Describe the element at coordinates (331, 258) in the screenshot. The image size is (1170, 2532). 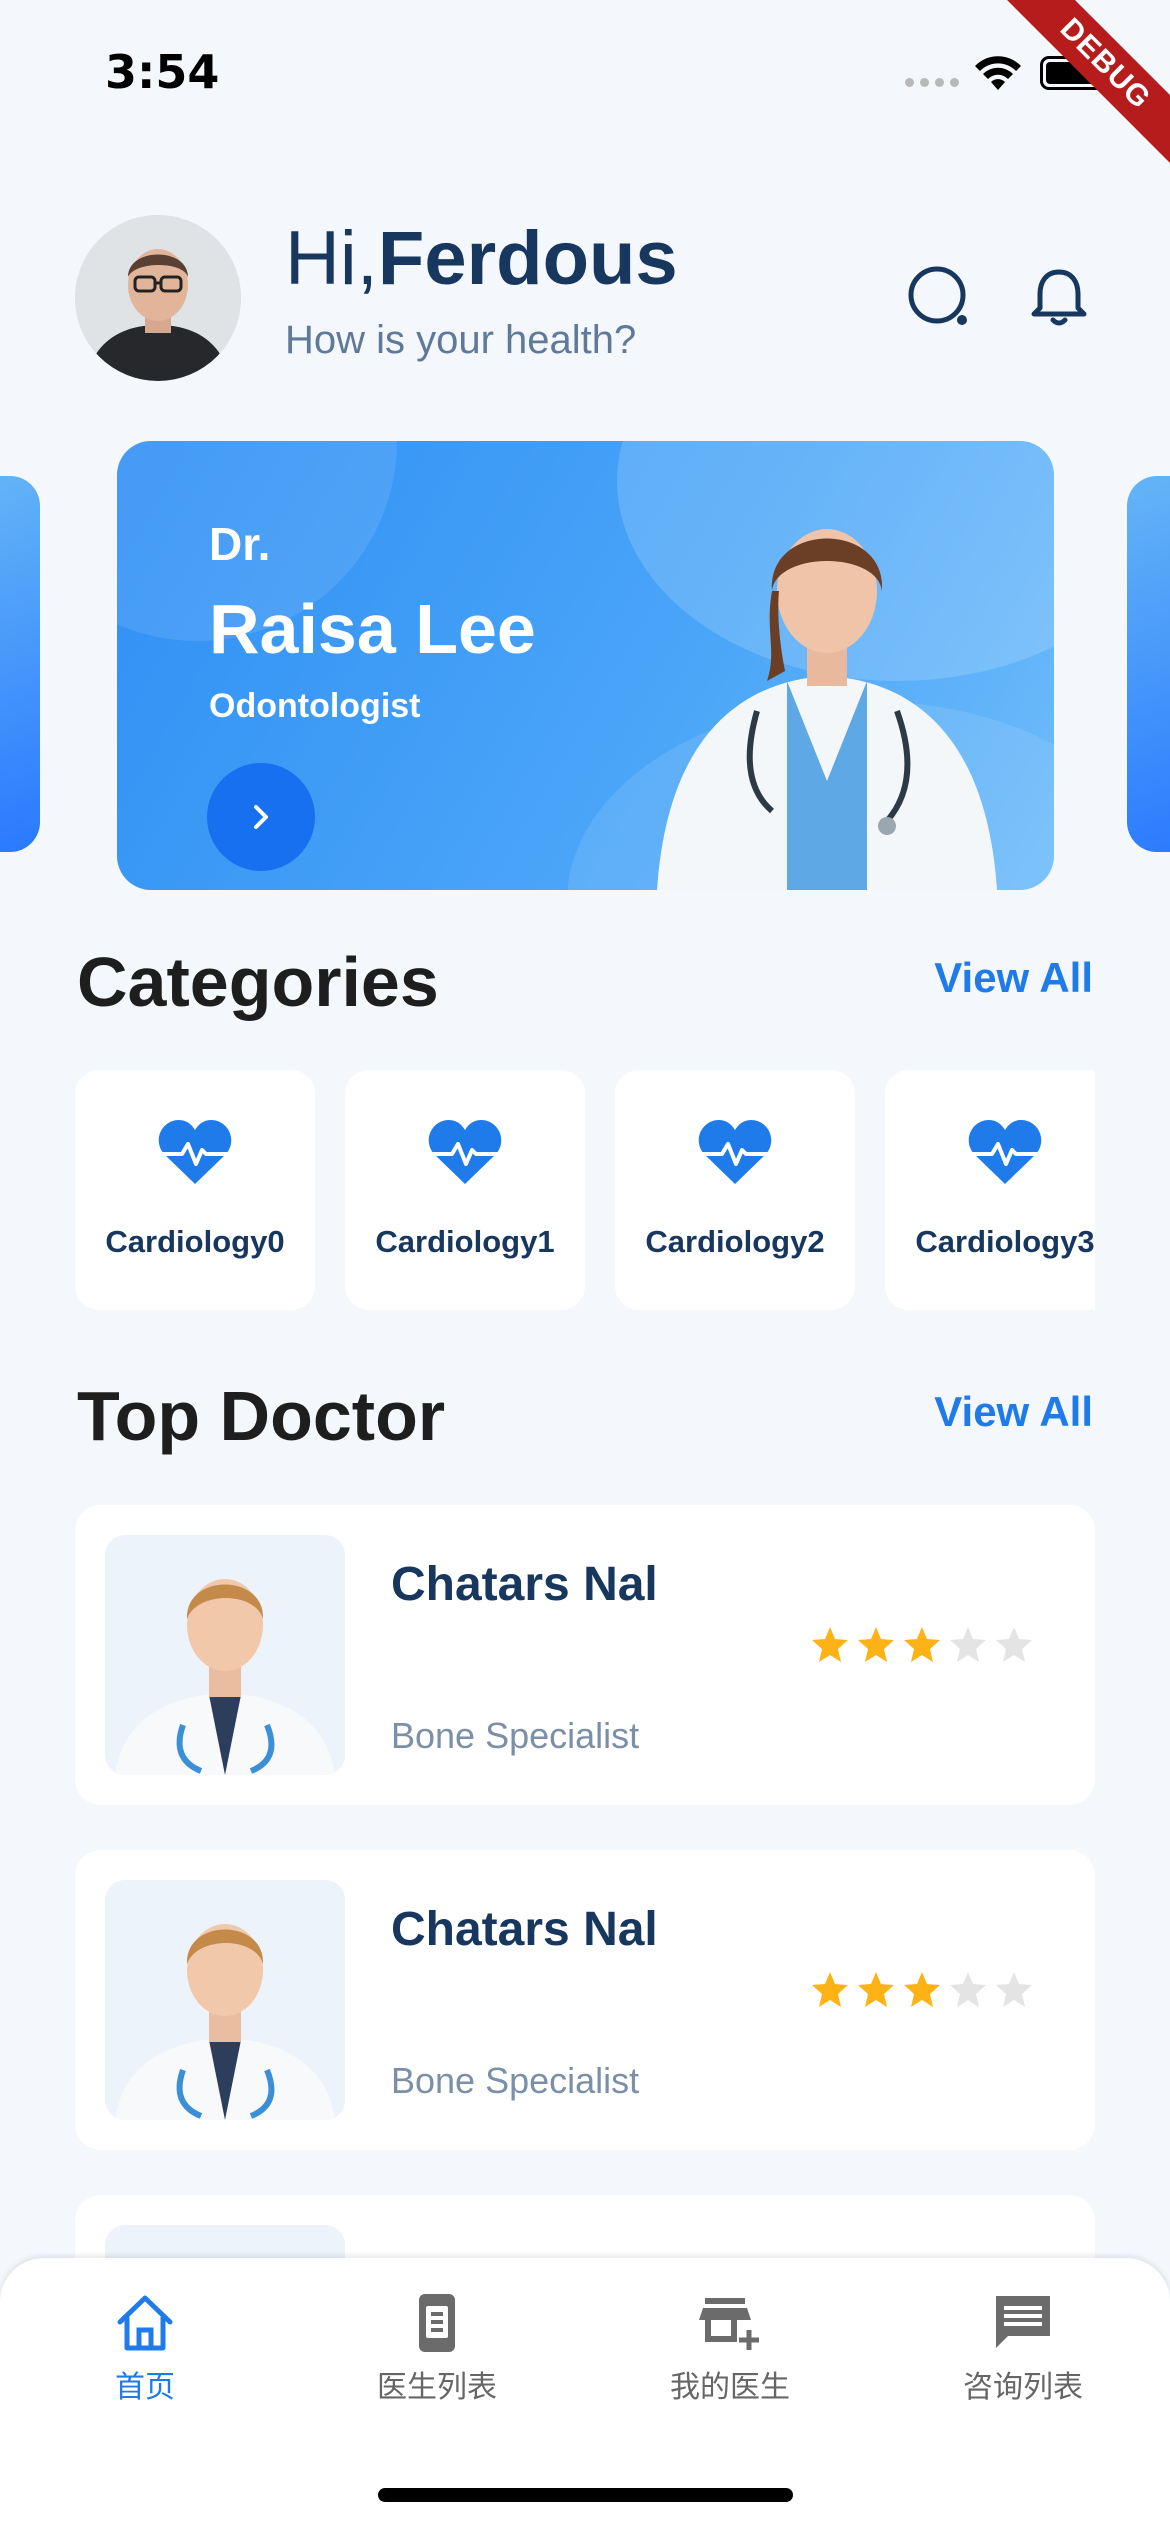
I see `greeting-prefix: Hi,` at that location.